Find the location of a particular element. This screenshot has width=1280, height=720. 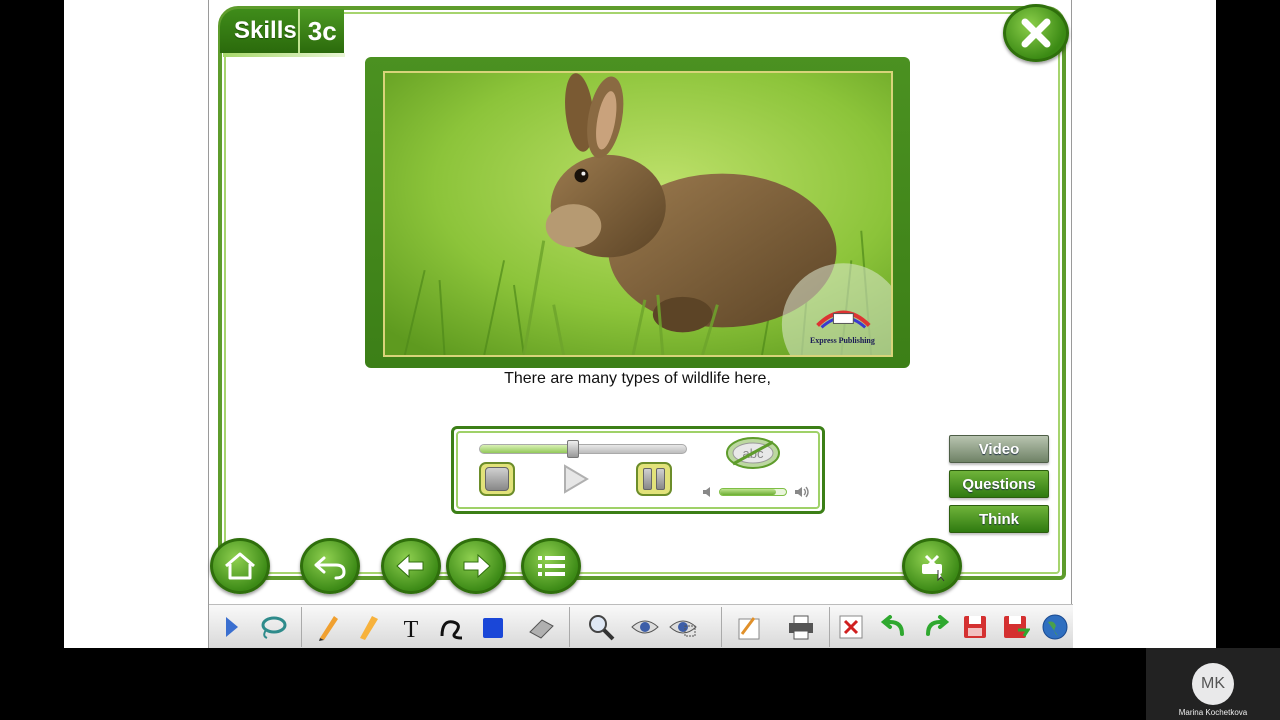

rectangle-icon is located at coordinates (493, 628).